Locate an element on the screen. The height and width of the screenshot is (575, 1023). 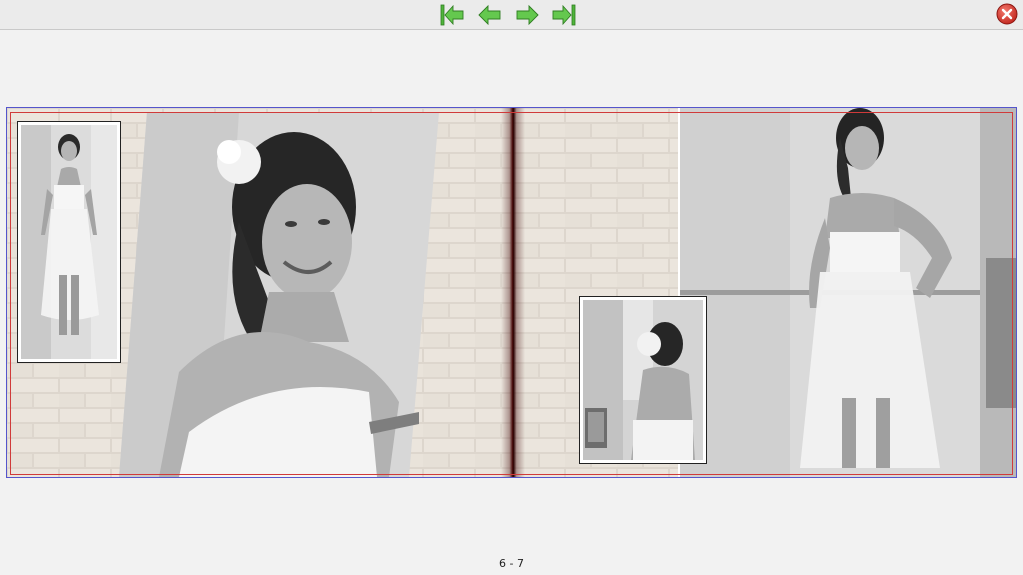
last-page-icon is located at coordinates (564, 15).